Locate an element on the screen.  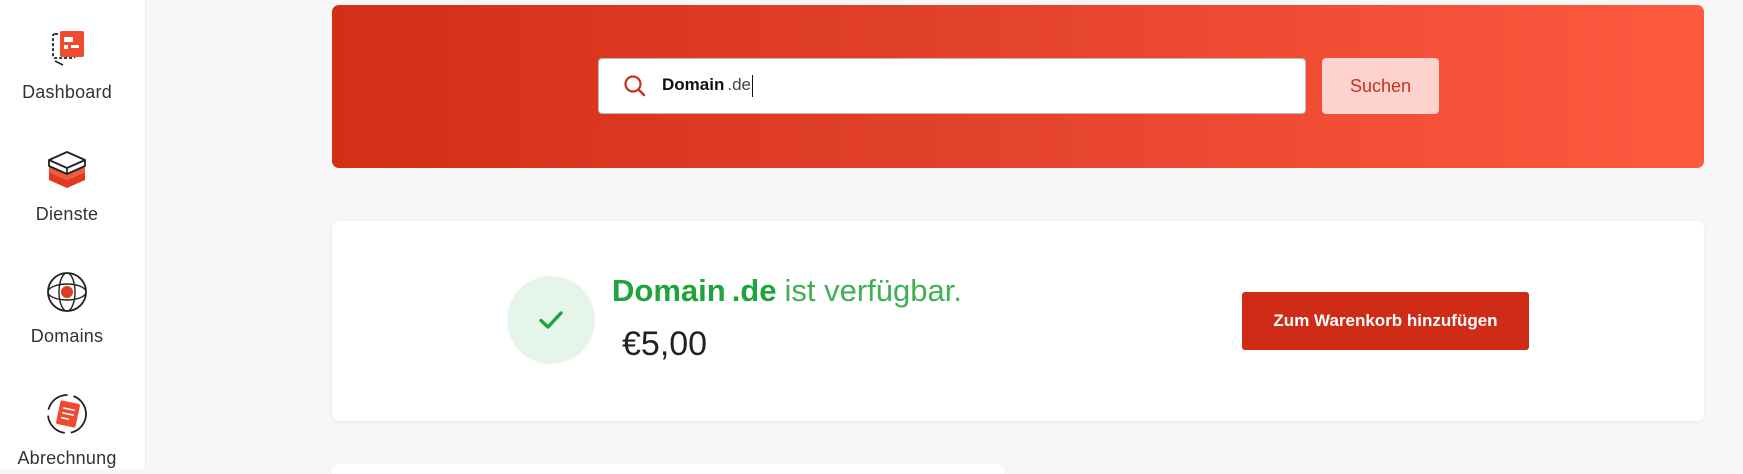
search-query-domain: Domain is located at coordinates (693, 84).